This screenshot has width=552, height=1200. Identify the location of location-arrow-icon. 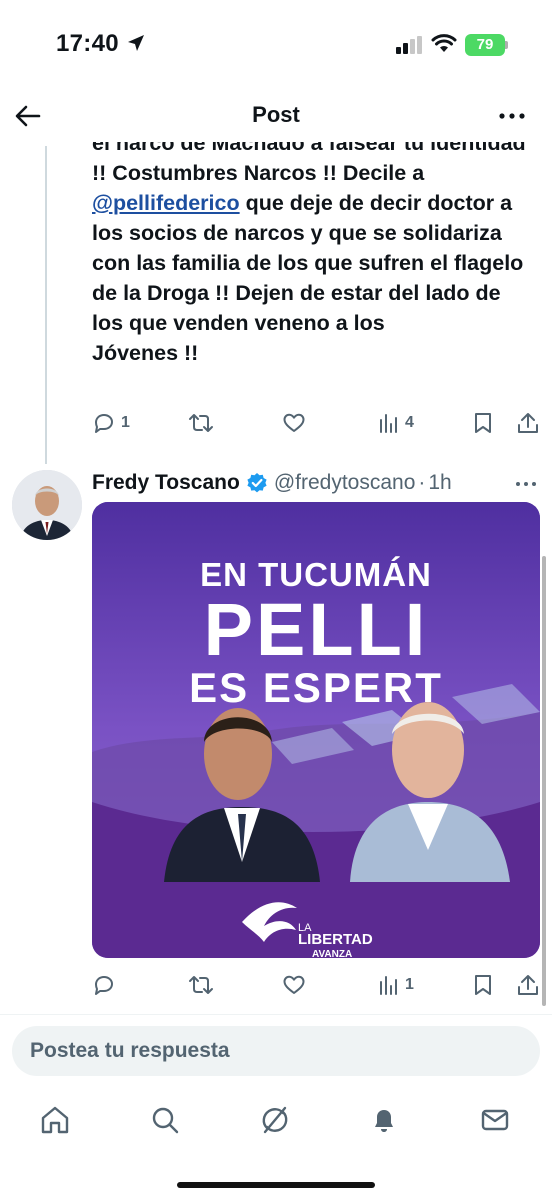
(136, 43).